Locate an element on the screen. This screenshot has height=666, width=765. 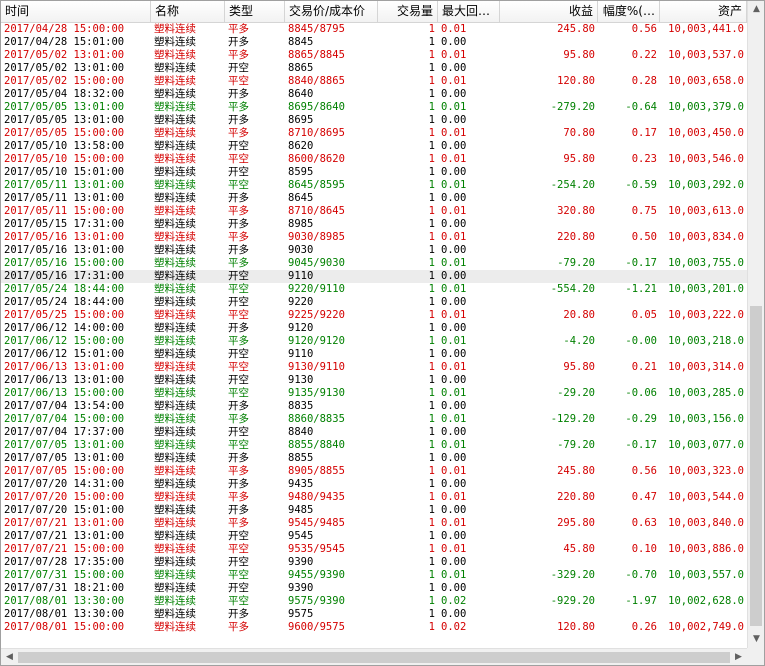
table-row: 2017/05/10 15:01:00 塑料连续 开空 8595 1 0.00 is located at coordinates (374, 172).